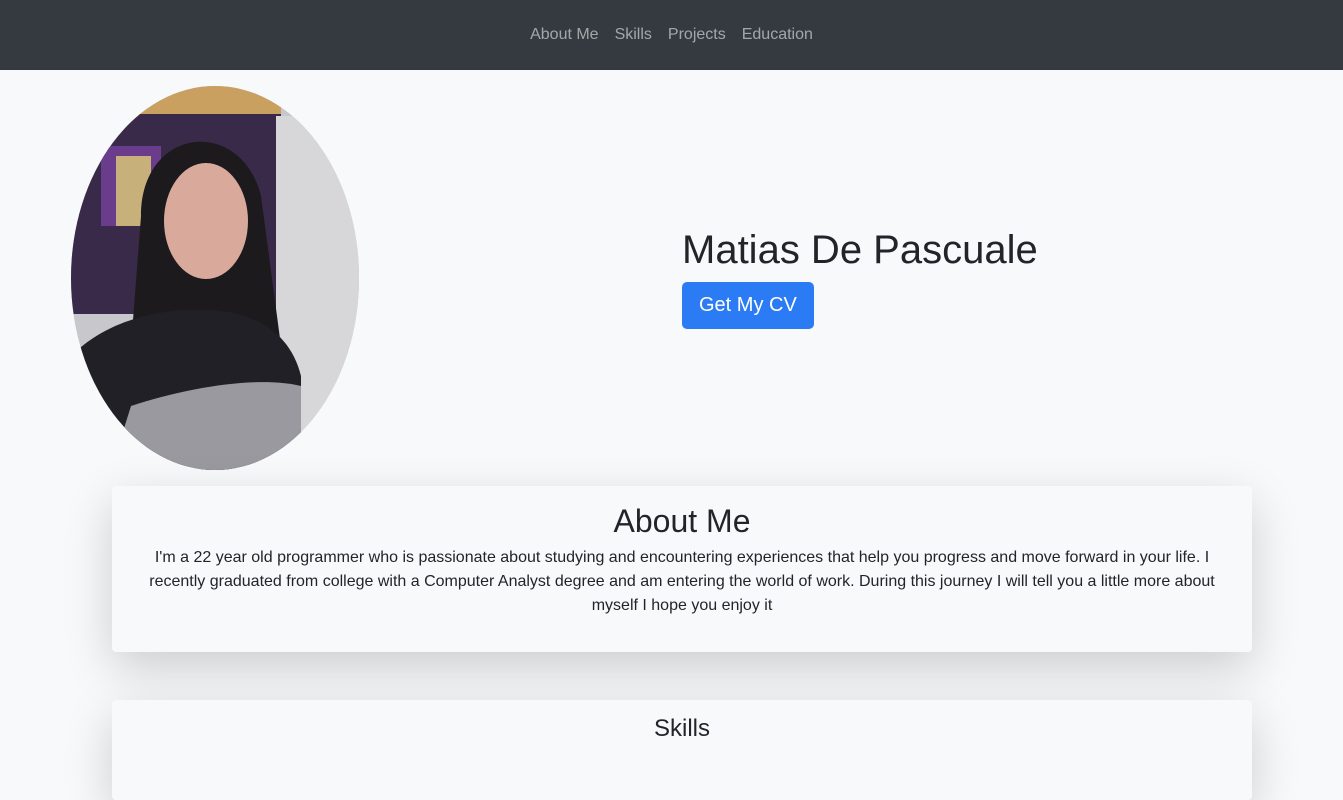 Image resolution: width=1343 pixels, height=800 pixels. I want to click on profile-name: Matias De Pascuale, so click(860, 250).